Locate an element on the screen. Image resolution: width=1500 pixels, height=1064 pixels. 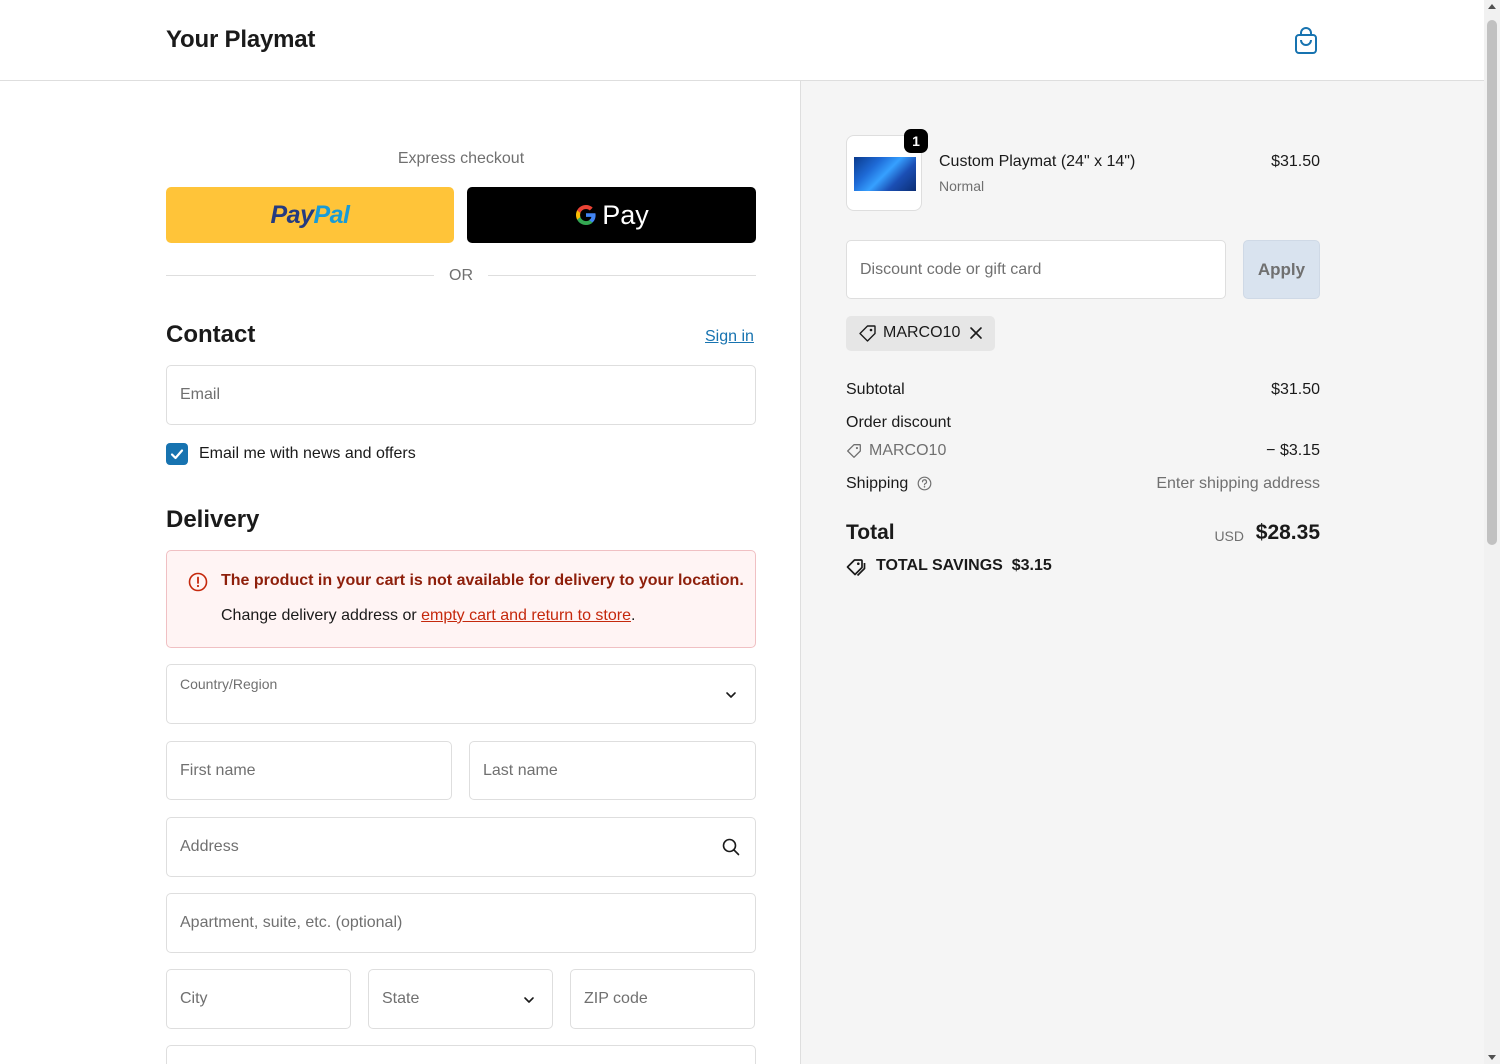
city-field: City is located at coordinates (258, 999).